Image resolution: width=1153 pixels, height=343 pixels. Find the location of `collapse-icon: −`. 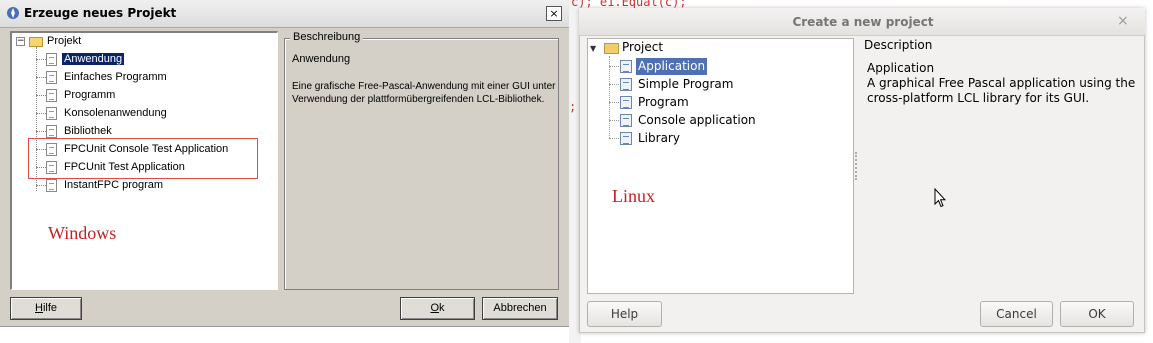

collapse-icon: − is located at coordinates (20, 41).